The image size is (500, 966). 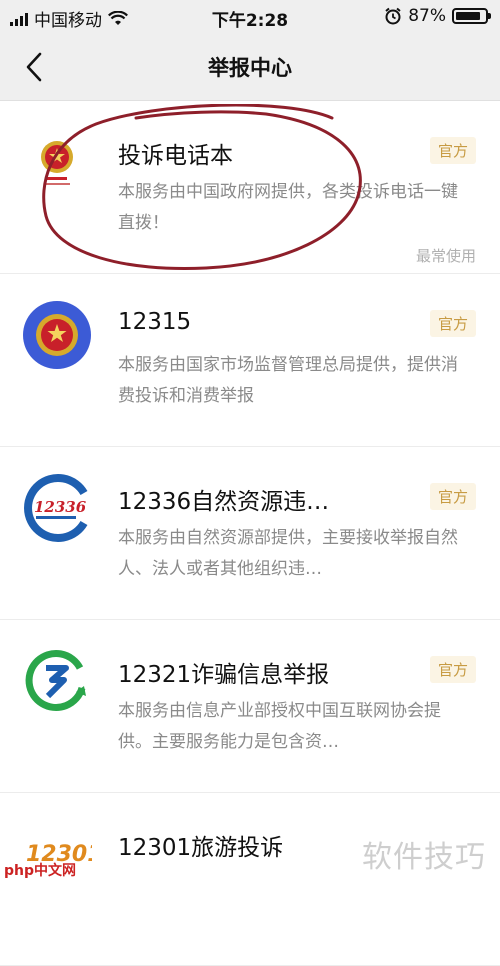 What do you see at coordinates (250, 17) in the screenshot?
I see `status-bar: 中国移动 下午2:28 87%` at bounding box center [250, 17].